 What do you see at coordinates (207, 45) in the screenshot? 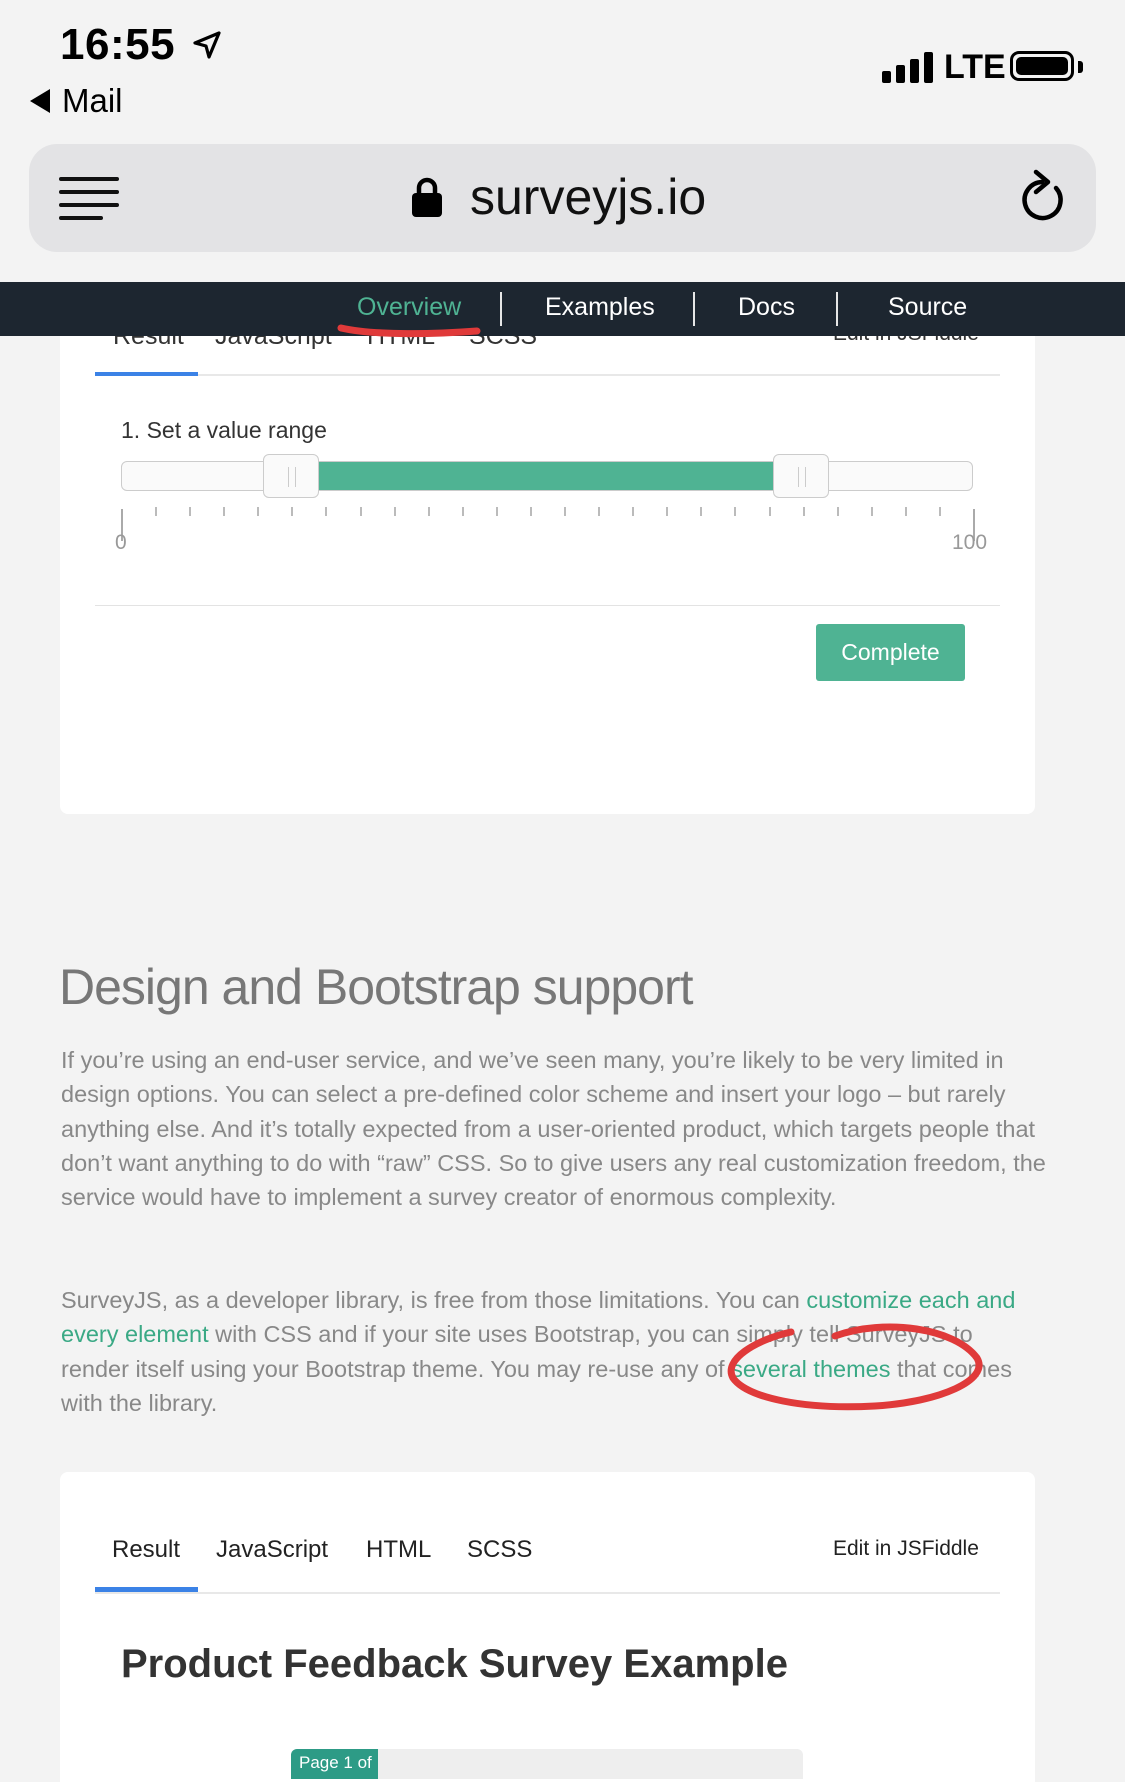
I see `location-arrow-icon` at bounding box center [207, 45].